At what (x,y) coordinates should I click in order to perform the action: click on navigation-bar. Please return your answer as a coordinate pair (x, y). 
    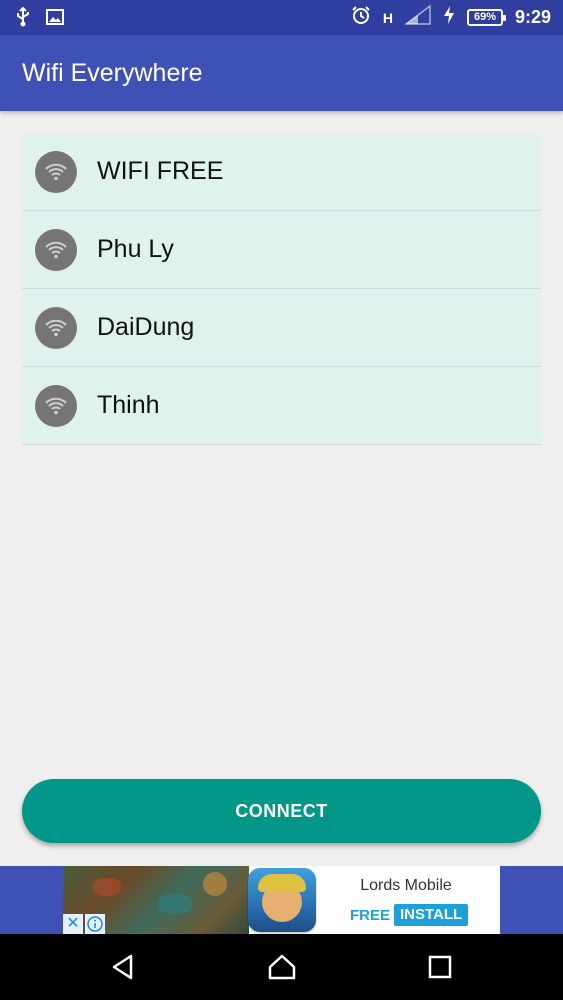
    Looking at the image, I should click on (281, 967).